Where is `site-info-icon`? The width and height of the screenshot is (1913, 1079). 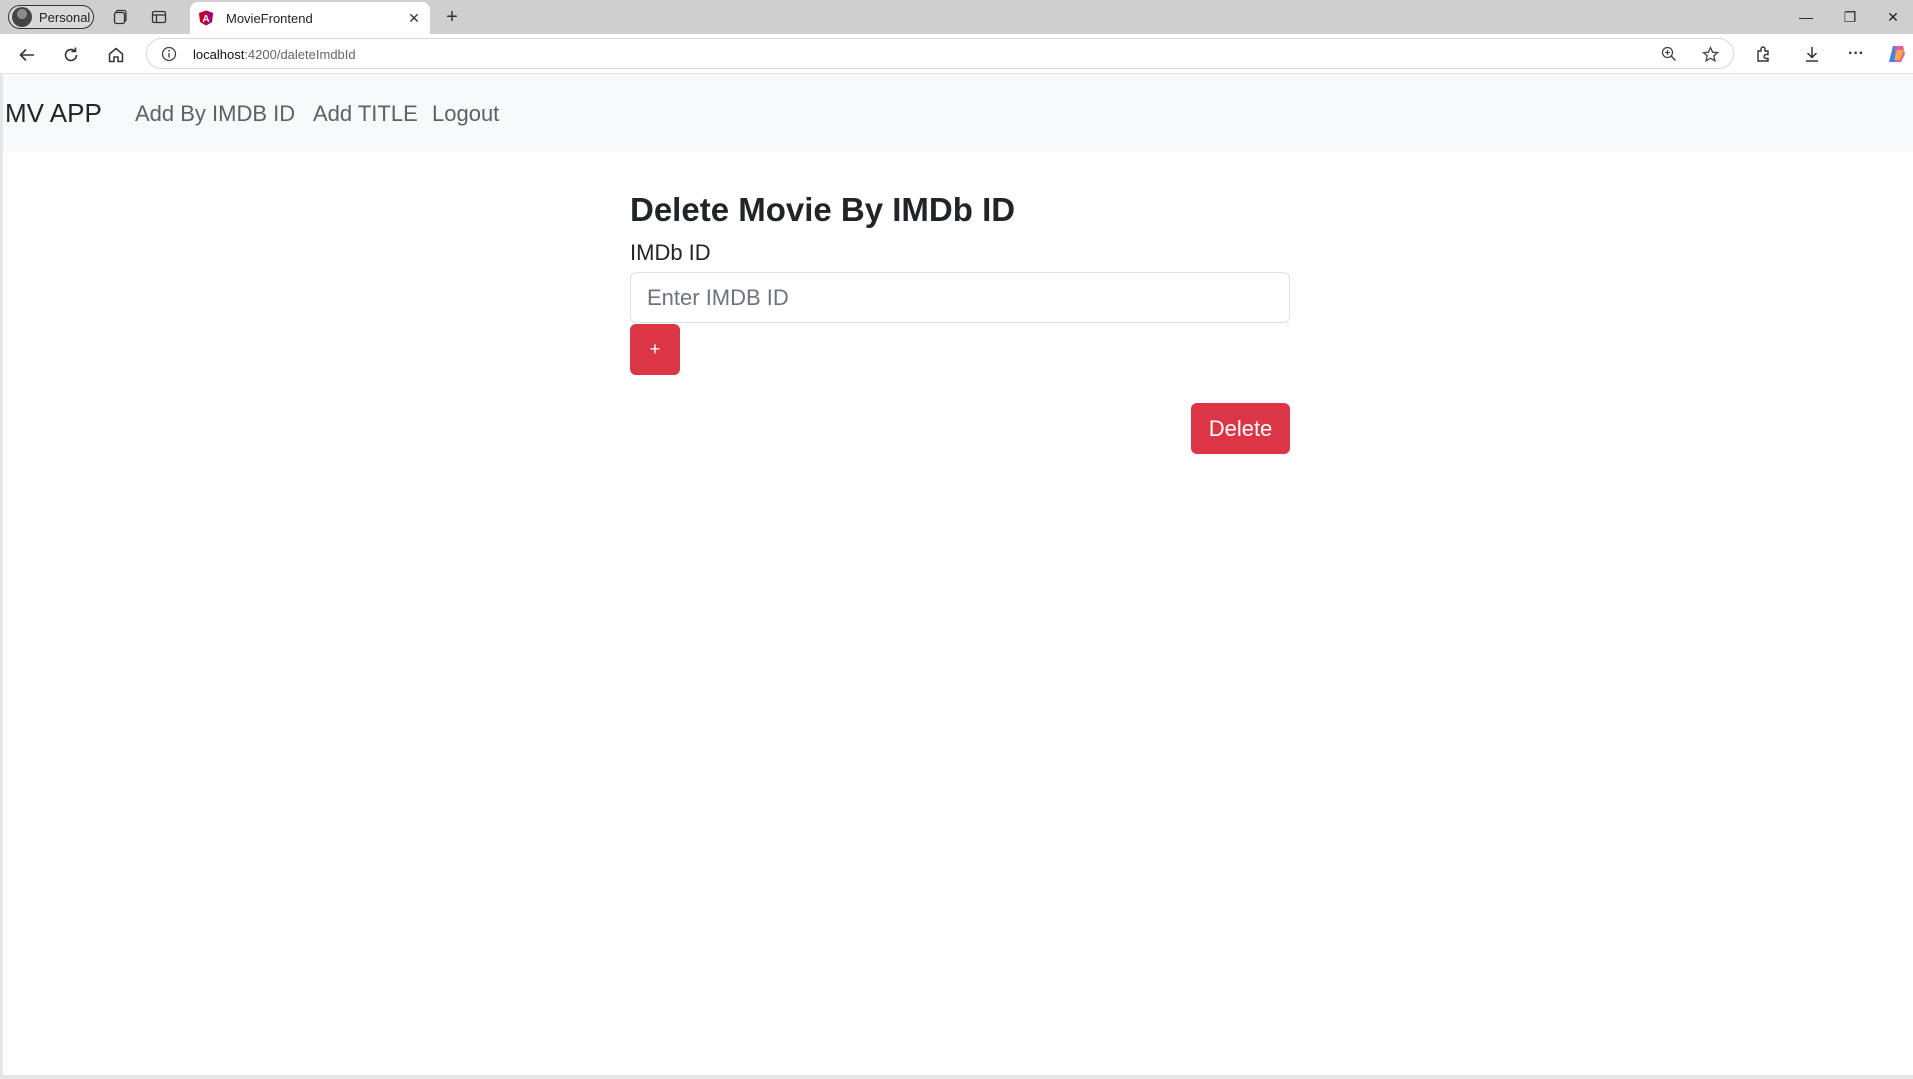 site-info-icon is located at coordinates (169, 54).